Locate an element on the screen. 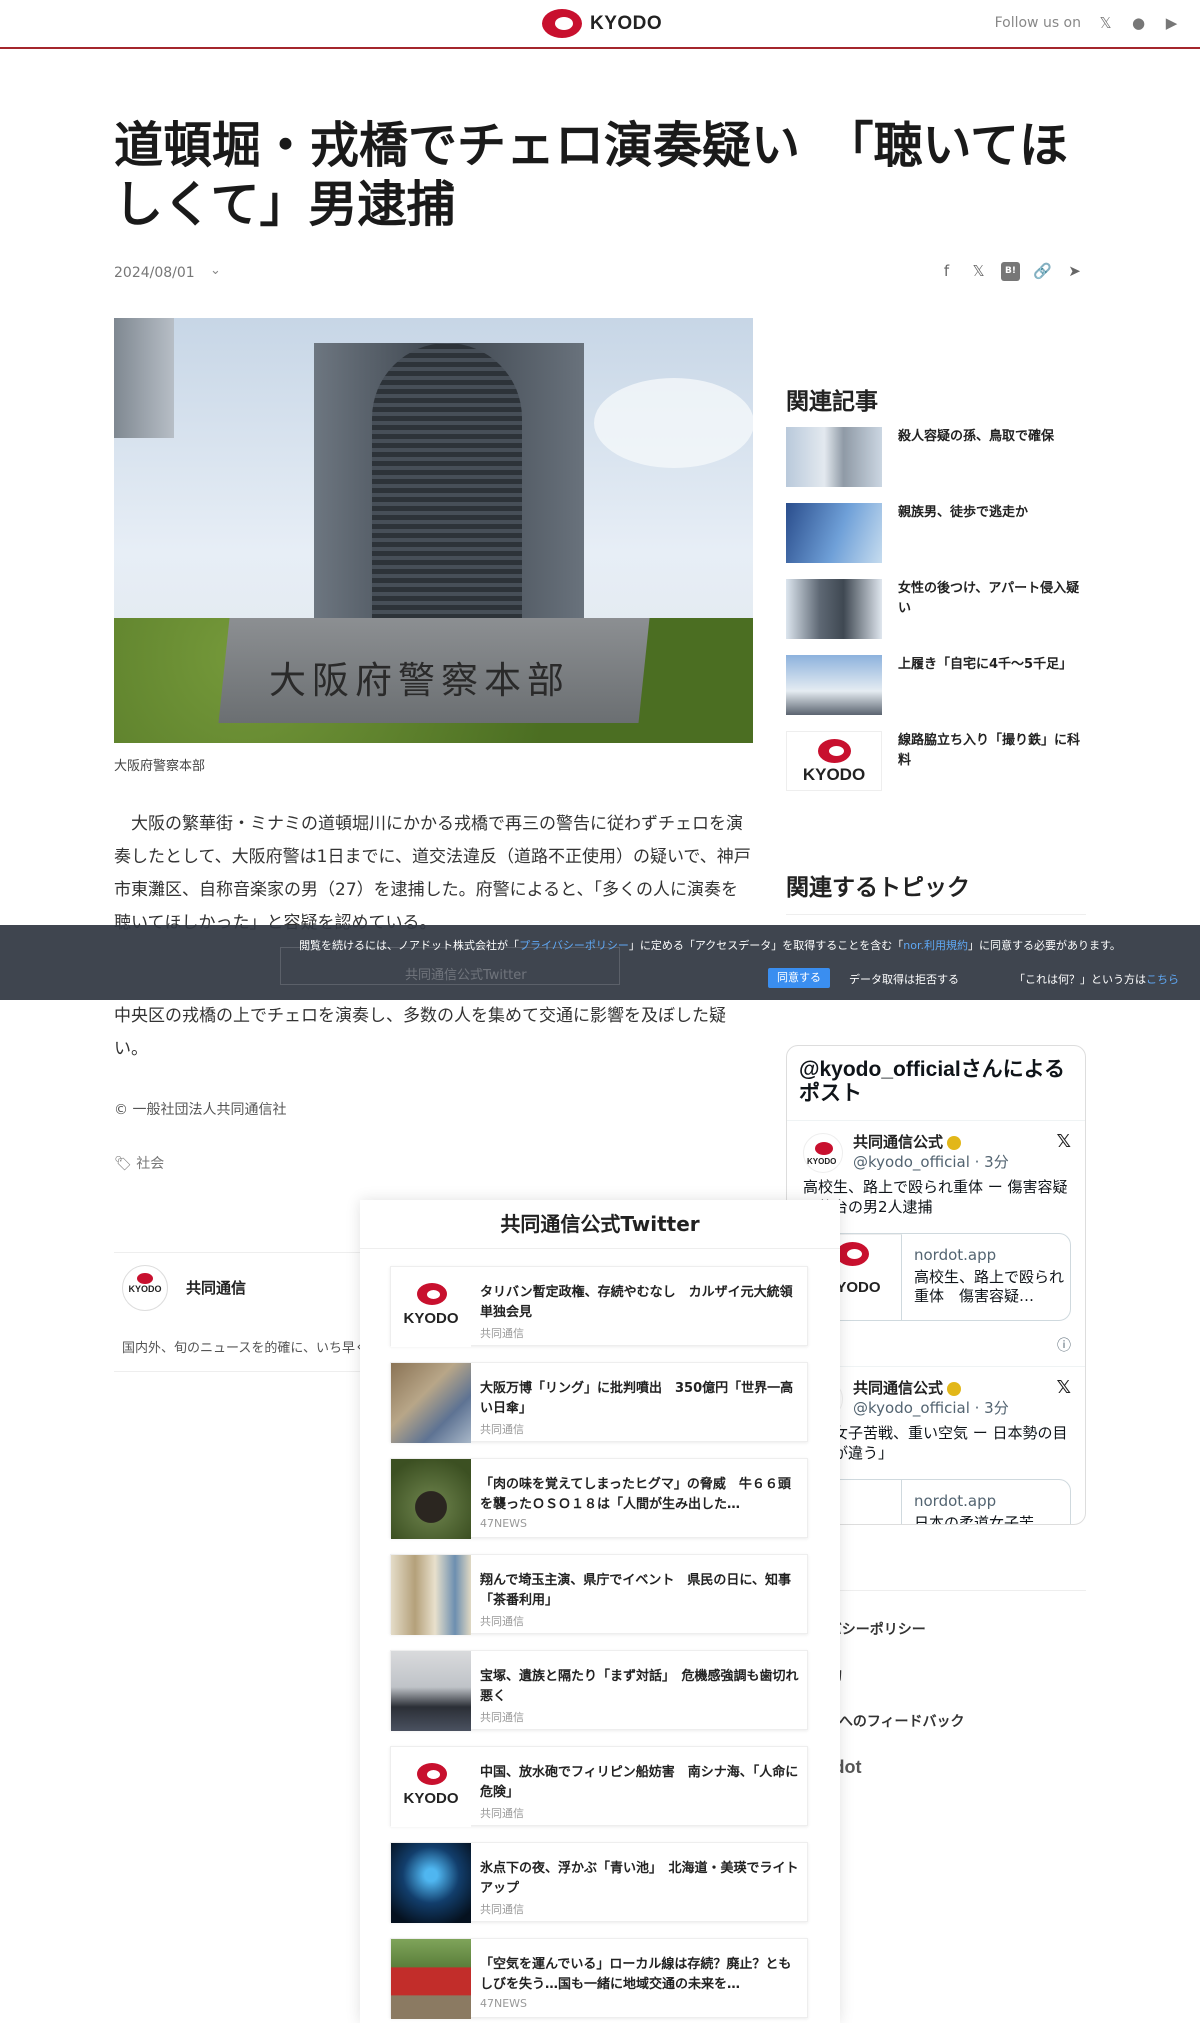  twitter-embed-heading: @kyodo_officialさんによるポスト is located at coordinates (932, 1081).